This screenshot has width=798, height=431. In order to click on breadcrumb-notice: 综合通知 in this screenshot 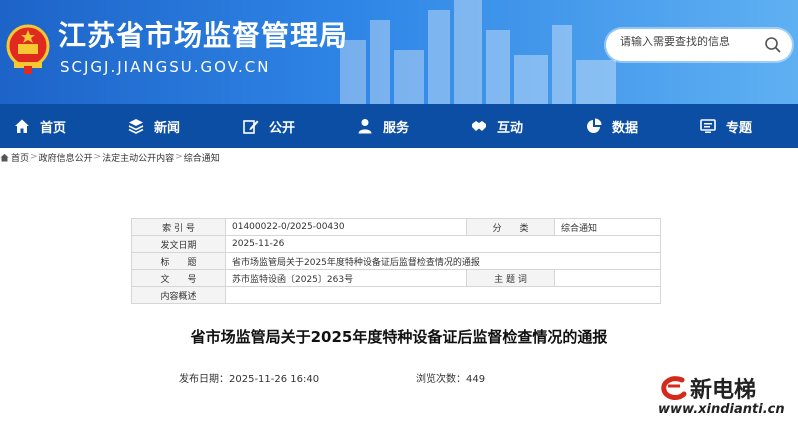, I will do `click(202, 157)`.